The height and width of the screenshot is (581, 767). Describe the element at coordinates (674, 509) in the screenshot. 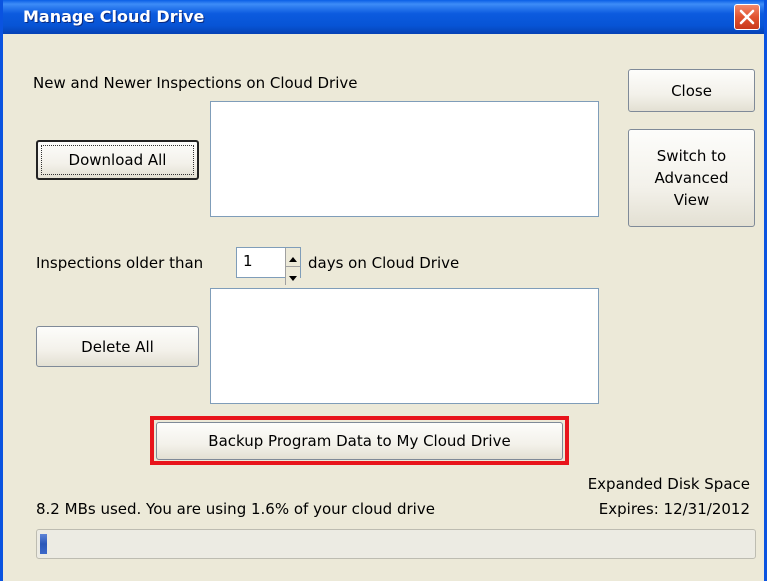

I see `expiry-date-label: Expires: 12/31/2012` at that location.